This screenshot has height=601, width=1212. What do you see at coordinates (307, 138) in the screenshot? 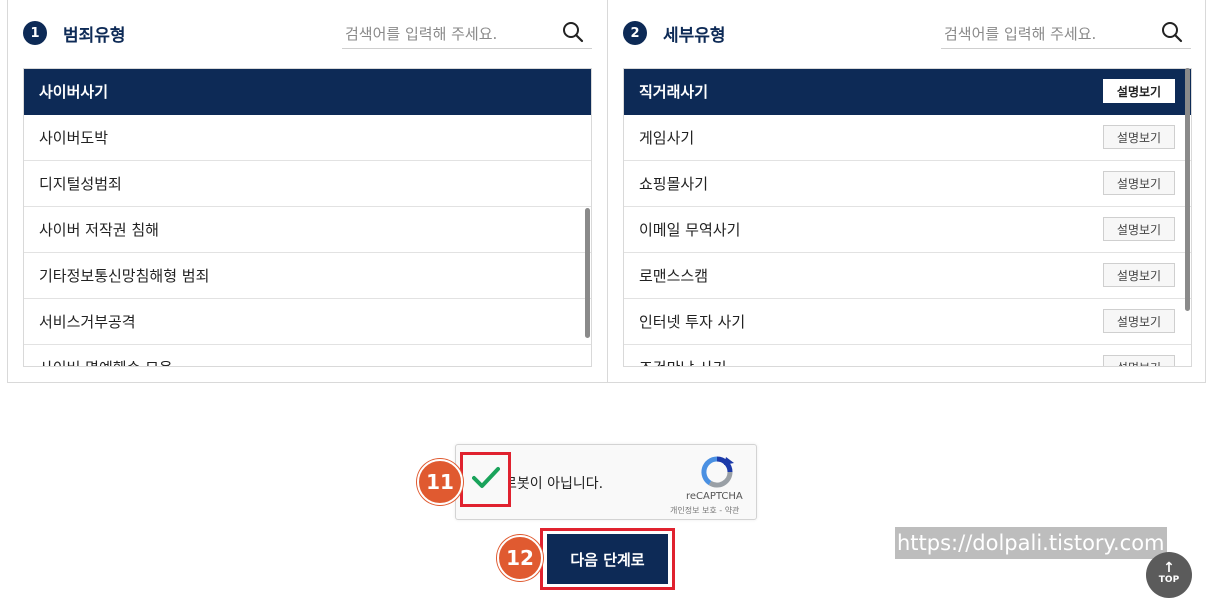
I see `list-item: 사이버도박` at bounding box center [307, 138].